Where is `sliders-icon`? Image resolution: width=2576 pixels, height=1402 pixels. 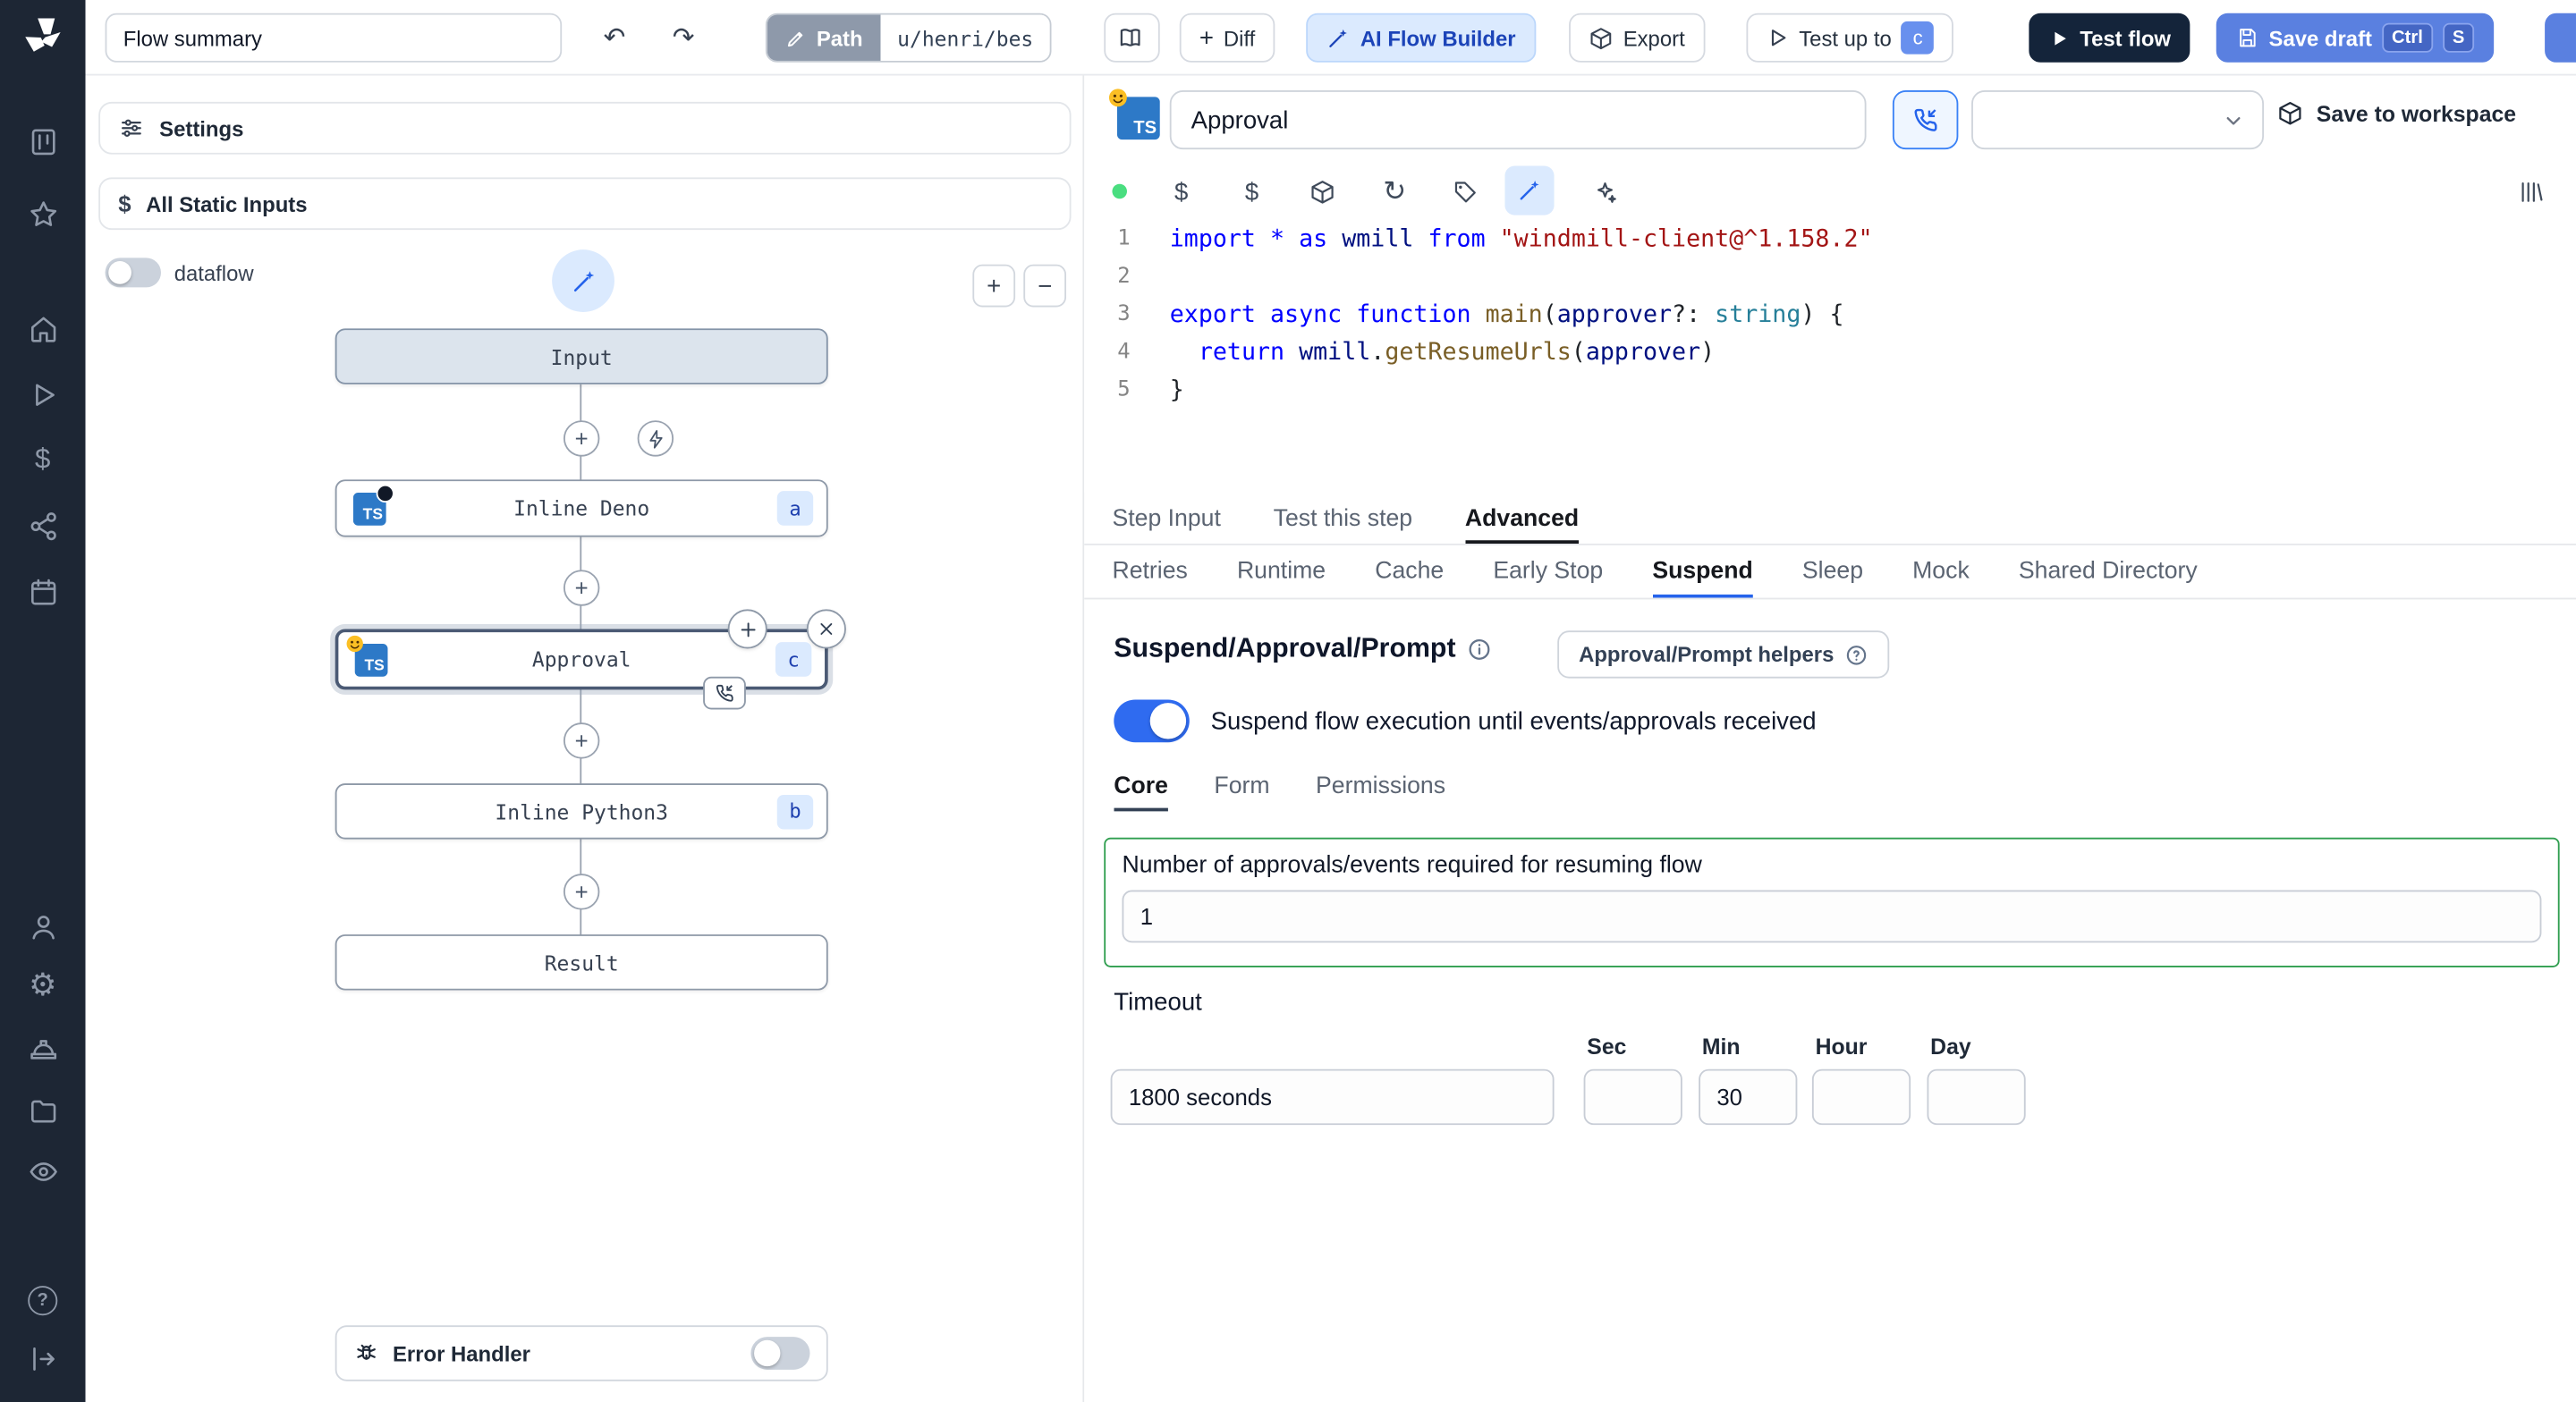 sliders-icon is located at coordinates (131, 128).